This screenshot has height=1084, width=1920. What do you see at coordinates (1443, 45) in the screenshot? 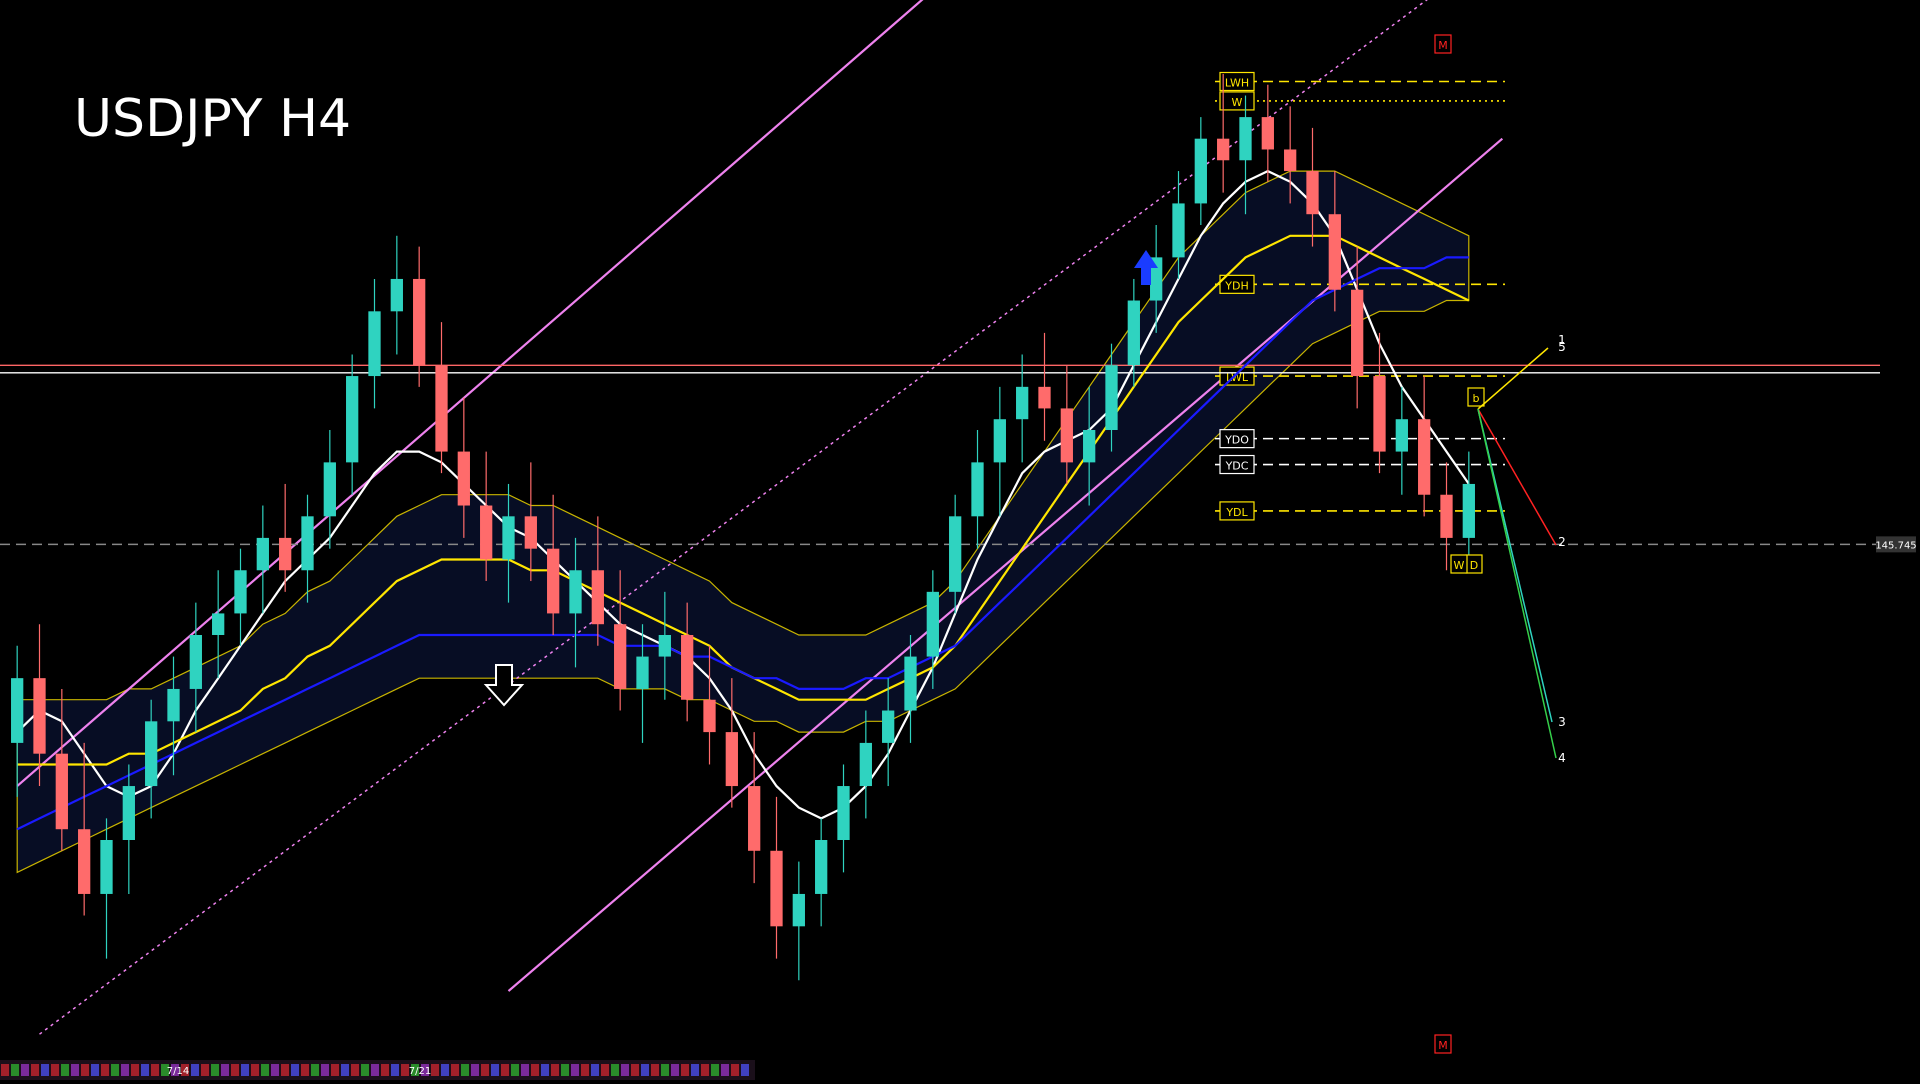
I see `pivot-label-2: M` at bounding box center [1443, 45].